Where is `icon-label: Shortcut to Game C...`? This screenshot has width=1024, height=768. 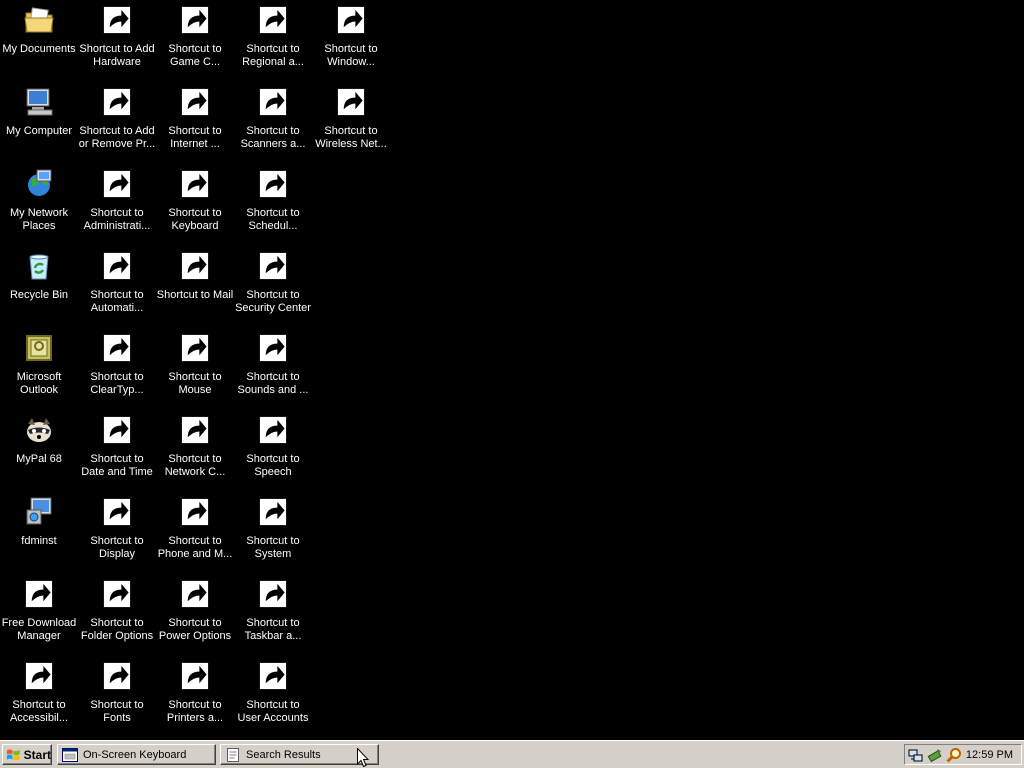 icon-label: Shortcut to Game C... is located at coordinates (195, 55).